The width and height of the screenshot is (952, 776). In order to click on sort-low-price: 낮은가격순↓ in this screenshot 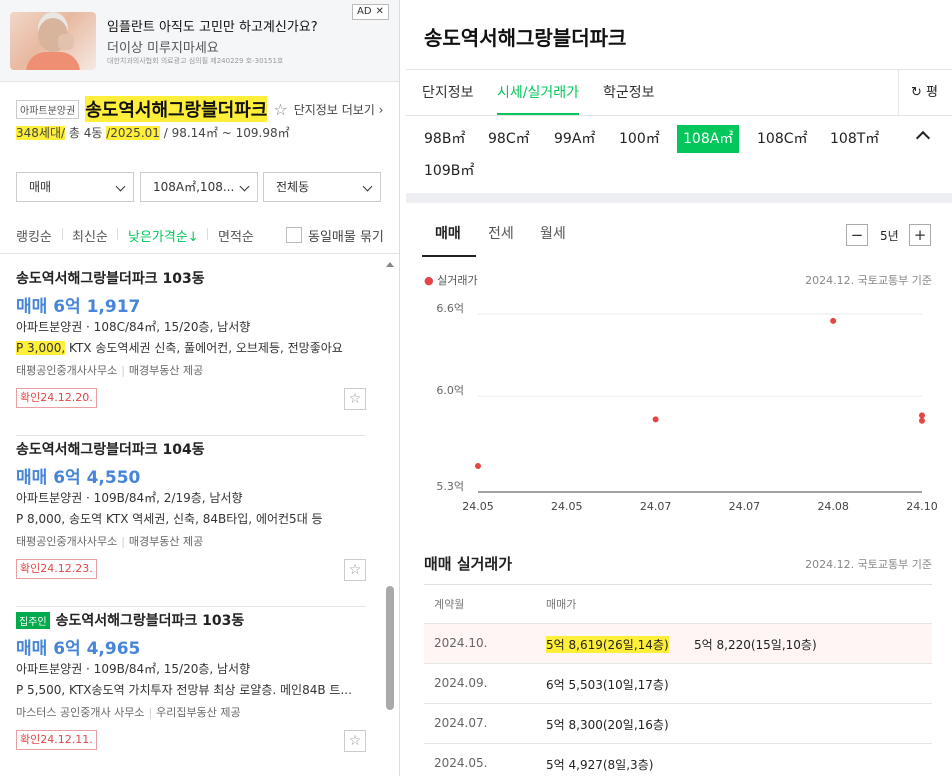, I will do `click(163, 235)`.